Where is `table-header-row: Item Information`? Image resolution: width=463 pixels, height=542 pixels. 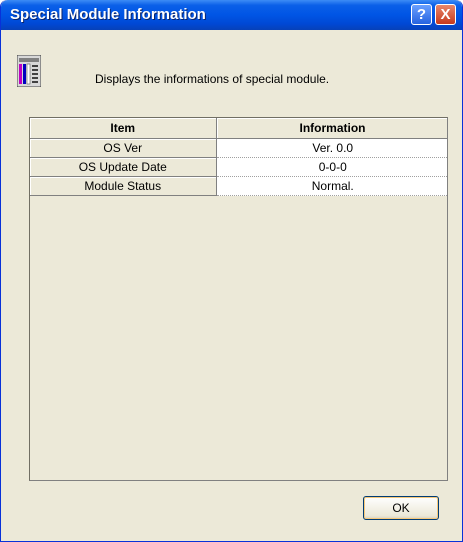 table-header-row: Item Information is located at coordinates (238, 128).